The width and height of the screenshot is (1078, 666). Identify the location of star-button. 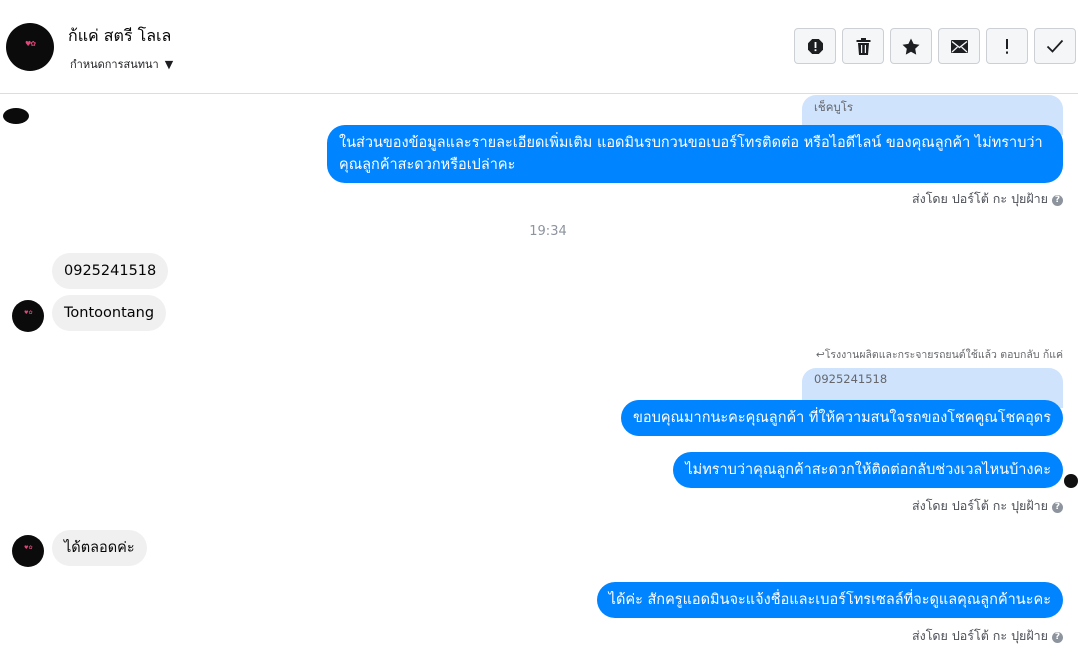
(911, 46).